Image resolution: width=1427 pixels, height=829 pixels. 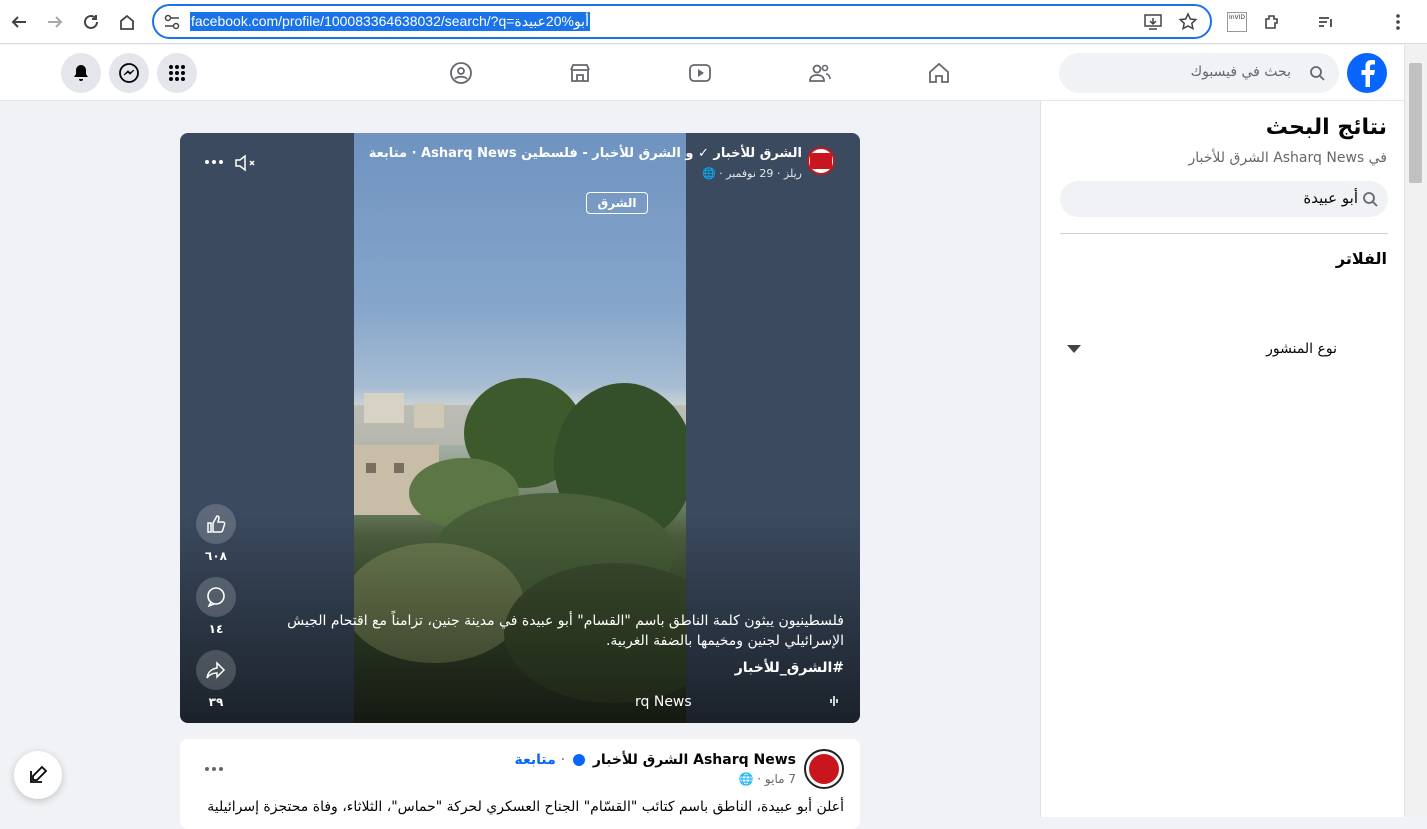 I want to click on invid-extension-icon: InVID, so click(x=1237, y=22).